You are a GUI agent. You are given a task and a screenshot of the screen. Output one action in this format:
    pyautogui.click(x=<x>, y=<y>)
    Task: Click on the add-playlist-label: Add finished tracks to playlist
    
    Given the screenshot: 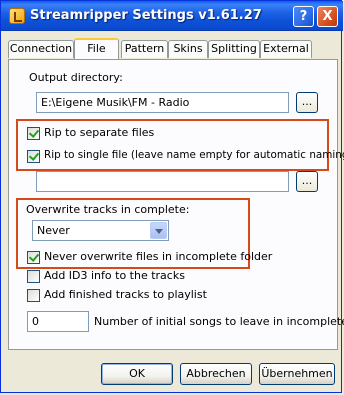 What is the action you would take?
    pyautogui.click(x=125, y=294)
    